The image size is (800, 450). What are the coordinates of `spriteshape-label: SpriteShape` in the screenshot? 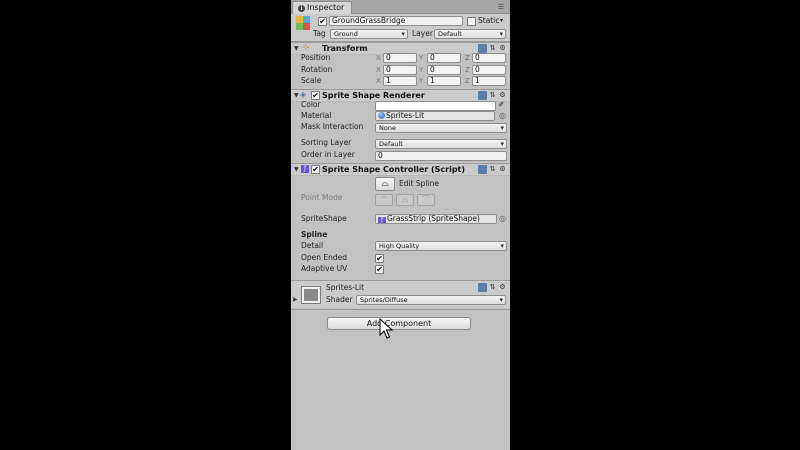 It's located at (324, 218).